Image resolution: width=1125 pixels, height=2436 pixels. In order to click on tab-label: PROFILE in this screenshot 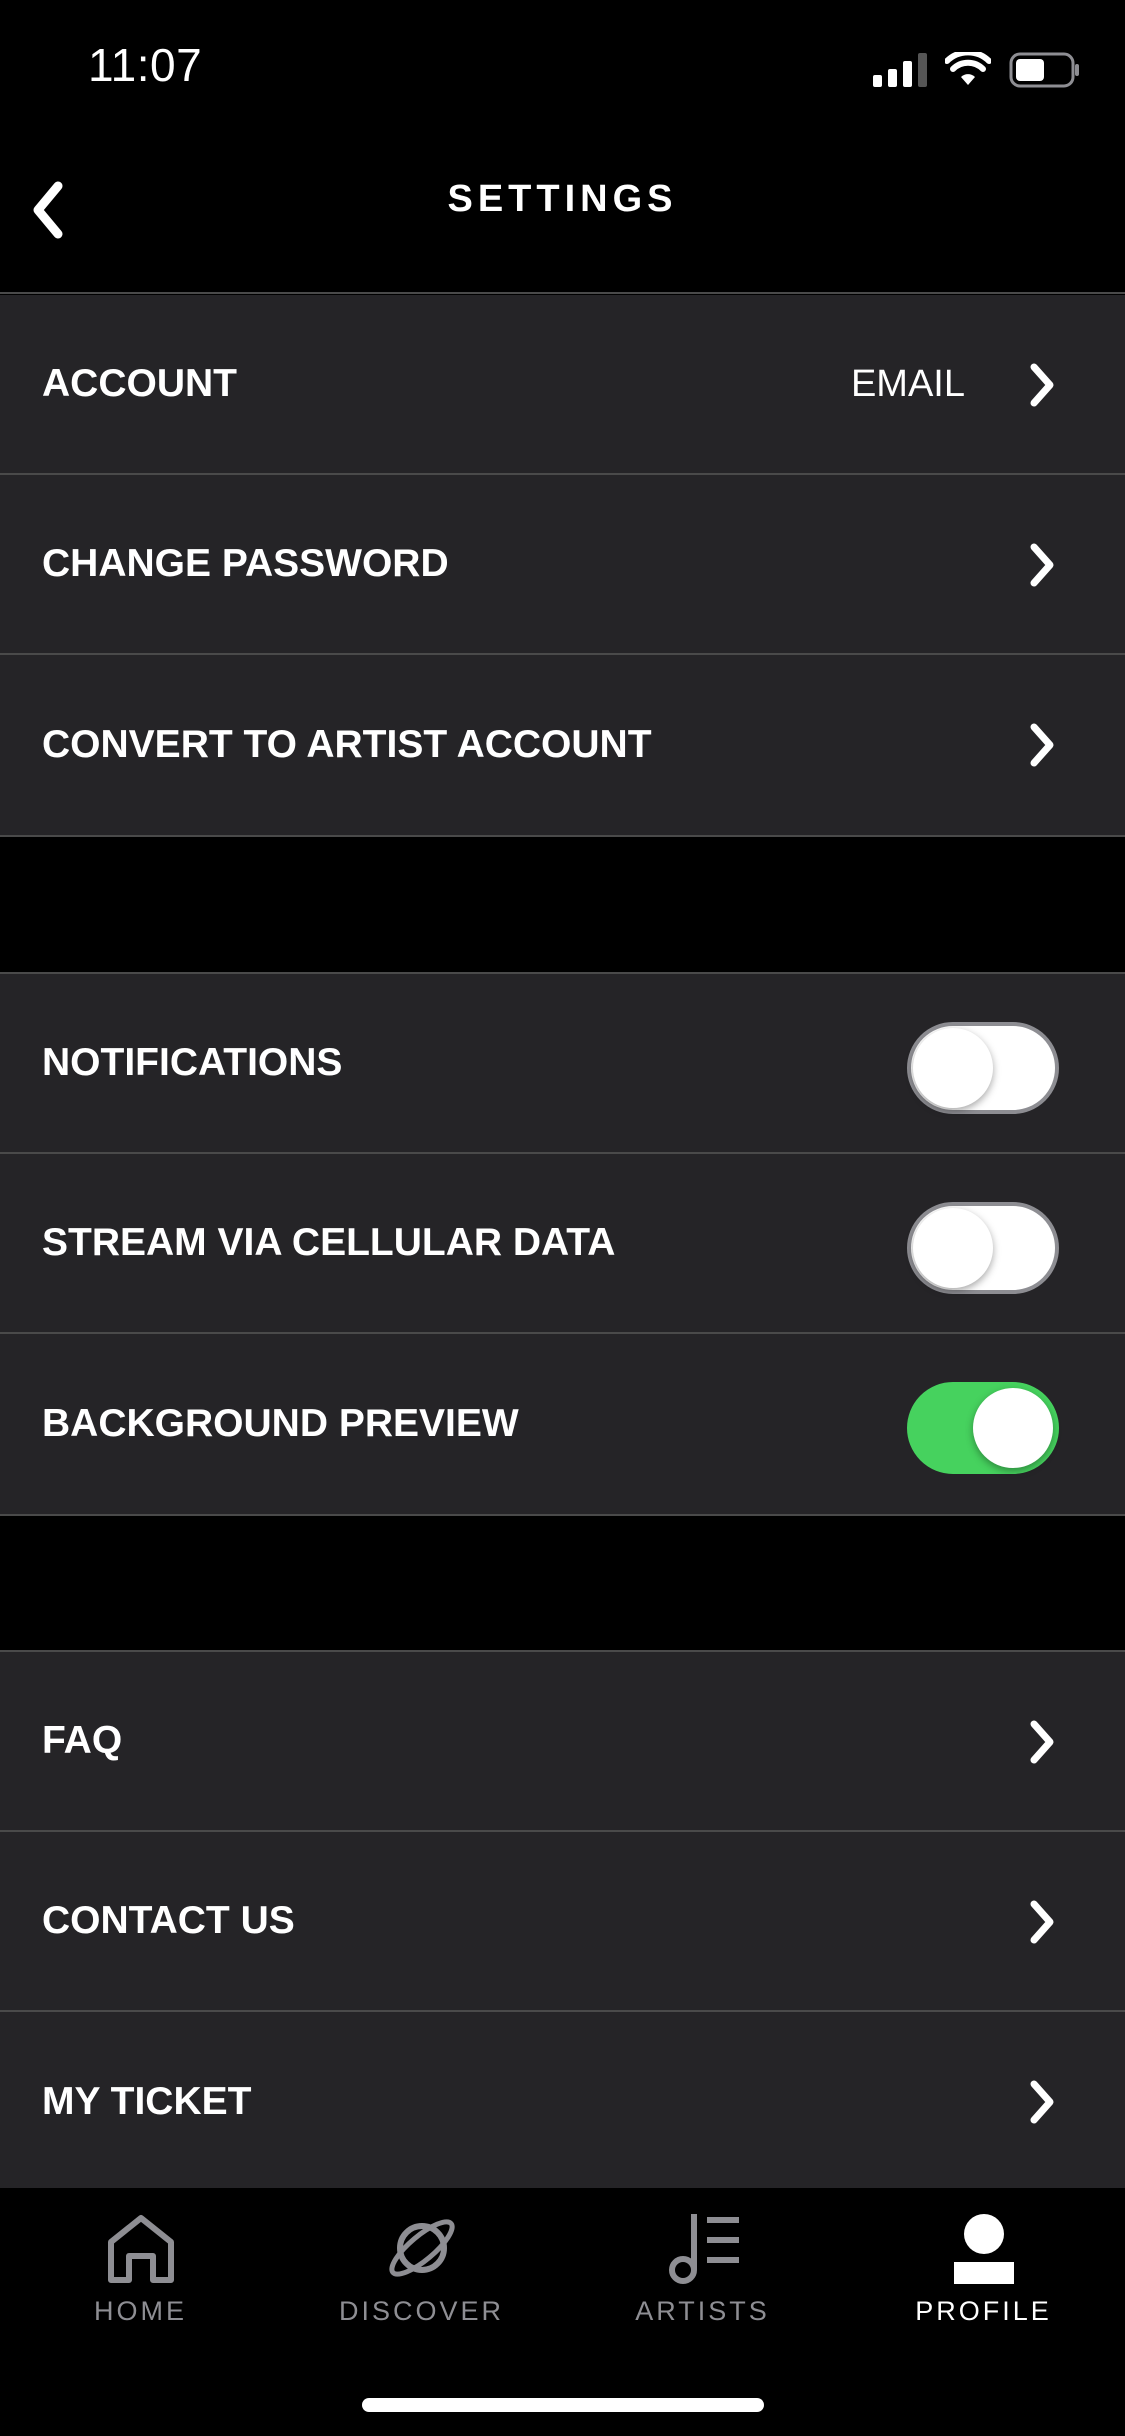, I will do `click(983, 2311)`.